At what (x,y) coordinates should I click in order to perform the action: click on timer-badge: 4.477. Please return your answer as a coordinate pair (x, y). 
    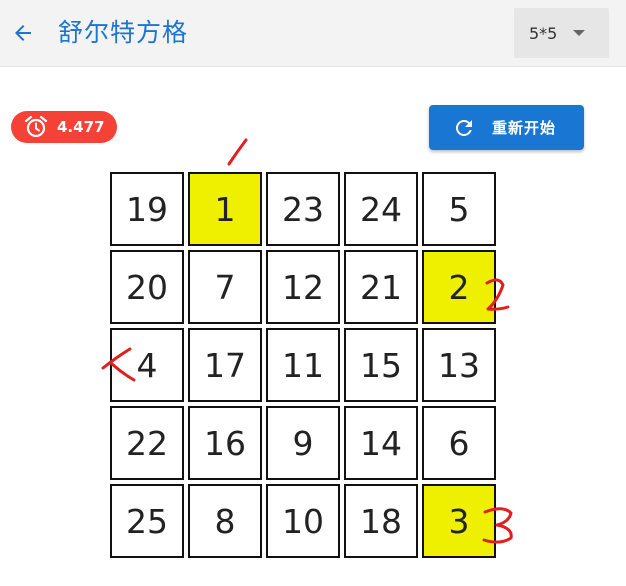
    Looking at the image, I should click on (64, 127).